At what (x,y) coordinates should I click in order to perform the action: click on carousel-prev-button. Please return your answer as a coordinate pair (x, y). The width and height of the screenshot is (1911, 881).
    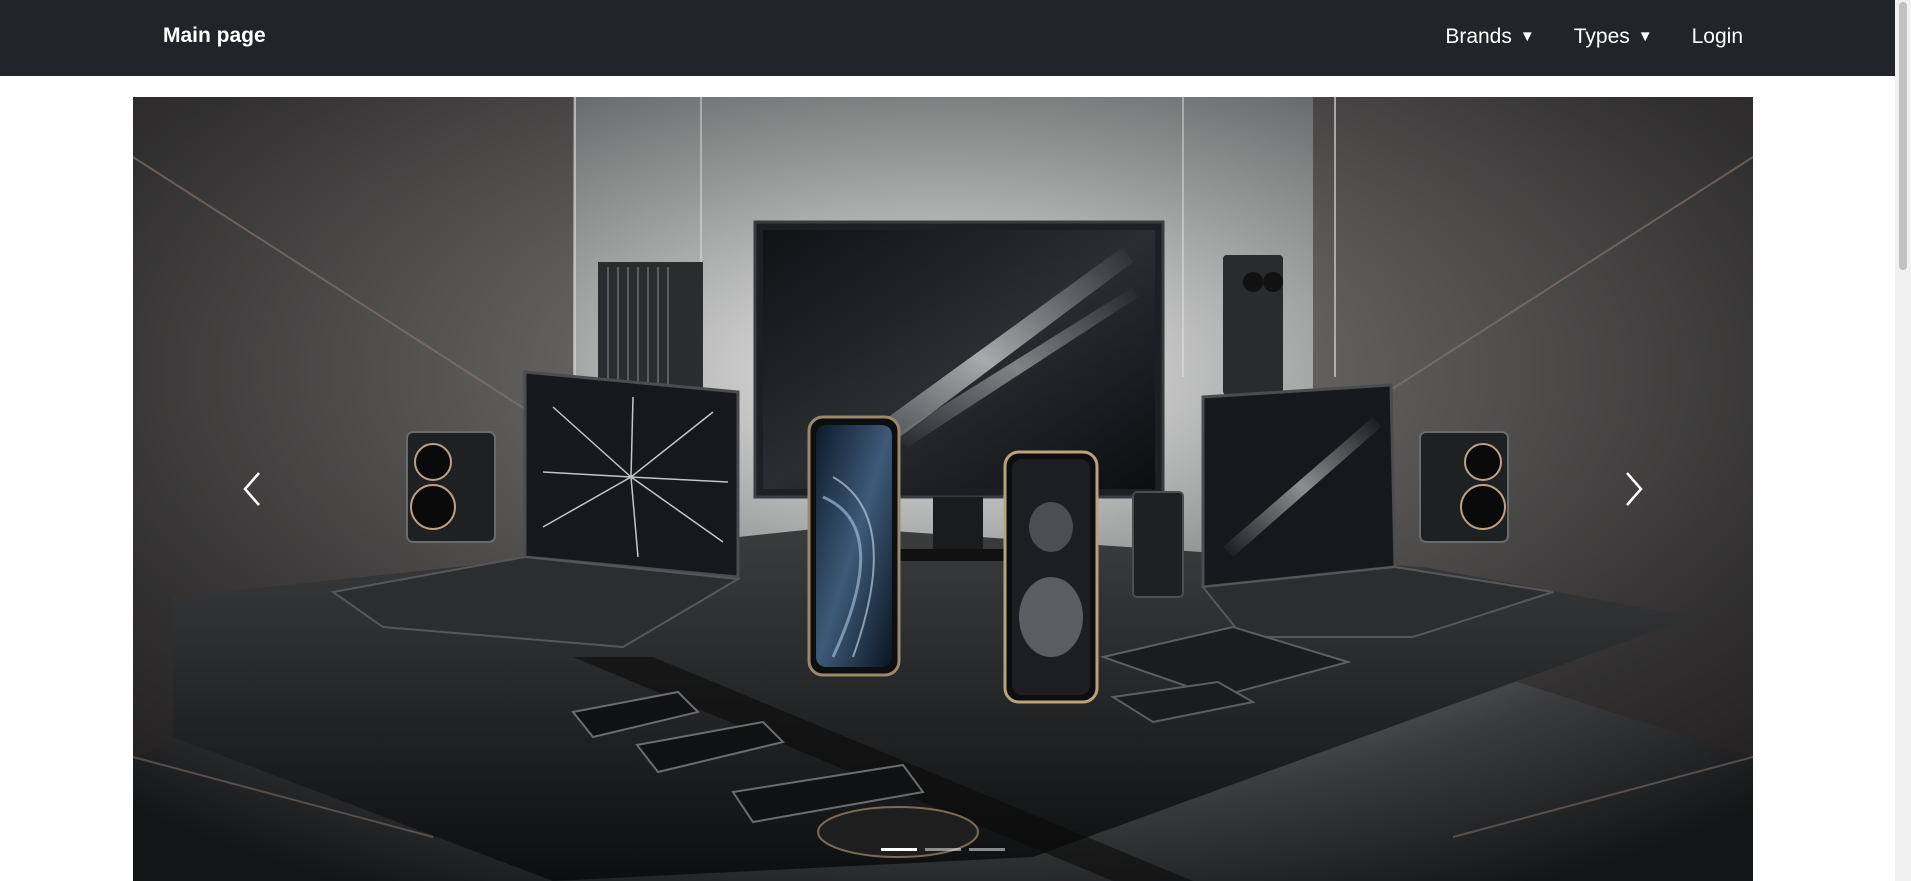
    Looking at the image, I should click on (253, 489).